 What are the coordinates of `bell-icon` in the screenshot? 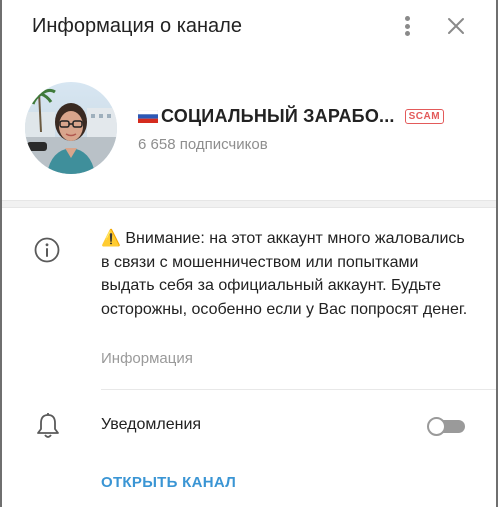 It's located at (48, 426).